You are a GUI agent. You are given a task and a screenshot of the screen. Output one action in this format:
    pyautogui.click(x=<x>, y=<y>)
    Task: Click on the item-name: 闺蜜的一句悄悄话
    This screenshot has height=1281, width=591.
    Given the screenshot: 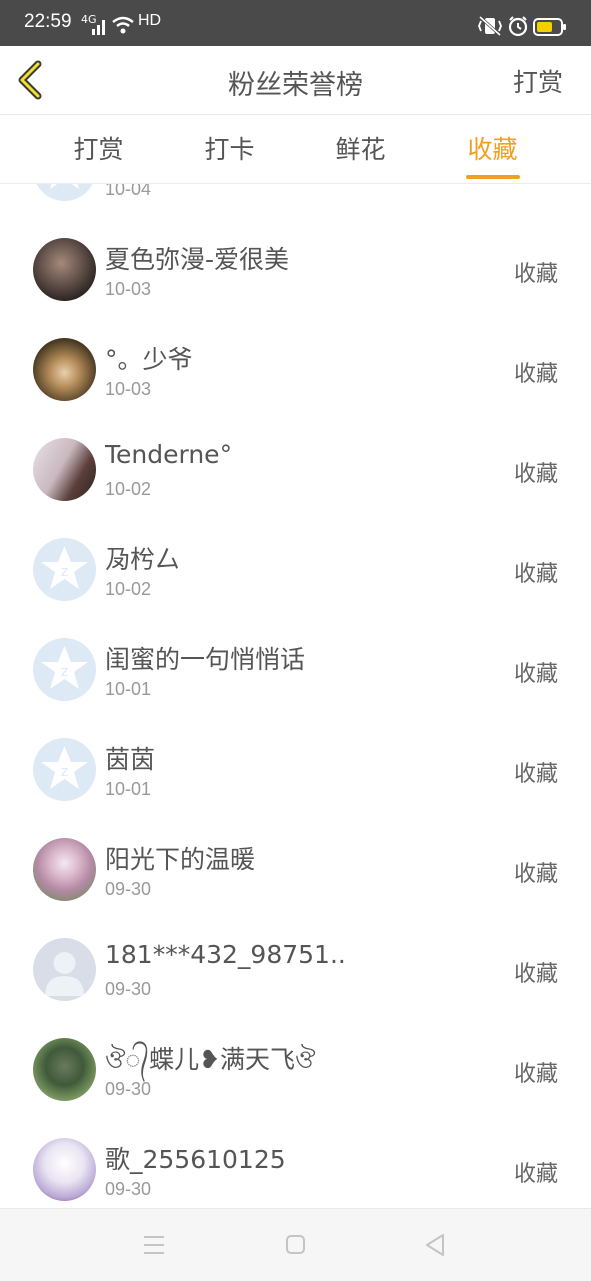 What is the action you would take?
    pyautogui.click(x=205, y=659)
    